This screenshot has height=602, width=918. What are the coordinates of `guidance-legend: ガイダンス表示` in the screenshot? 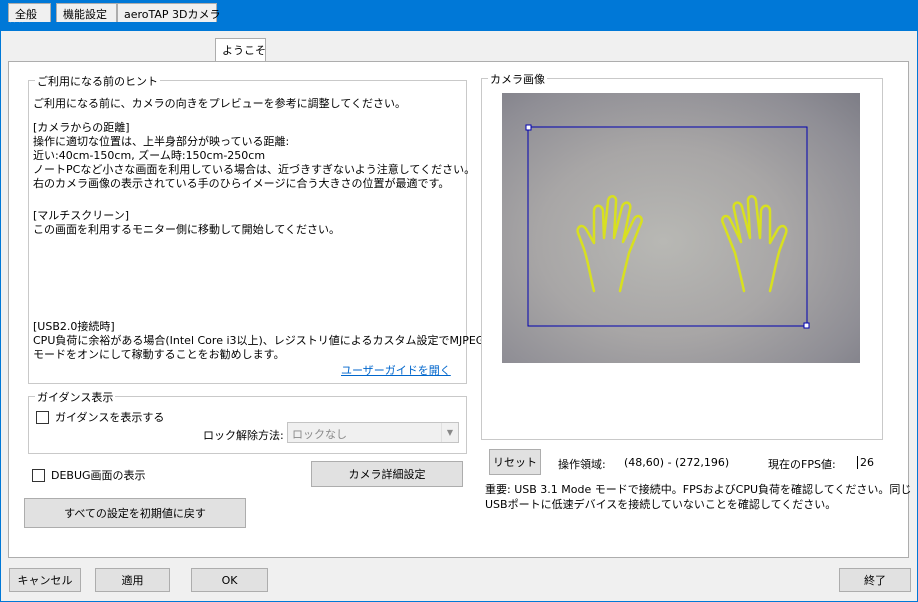 It's located at (75, 397).